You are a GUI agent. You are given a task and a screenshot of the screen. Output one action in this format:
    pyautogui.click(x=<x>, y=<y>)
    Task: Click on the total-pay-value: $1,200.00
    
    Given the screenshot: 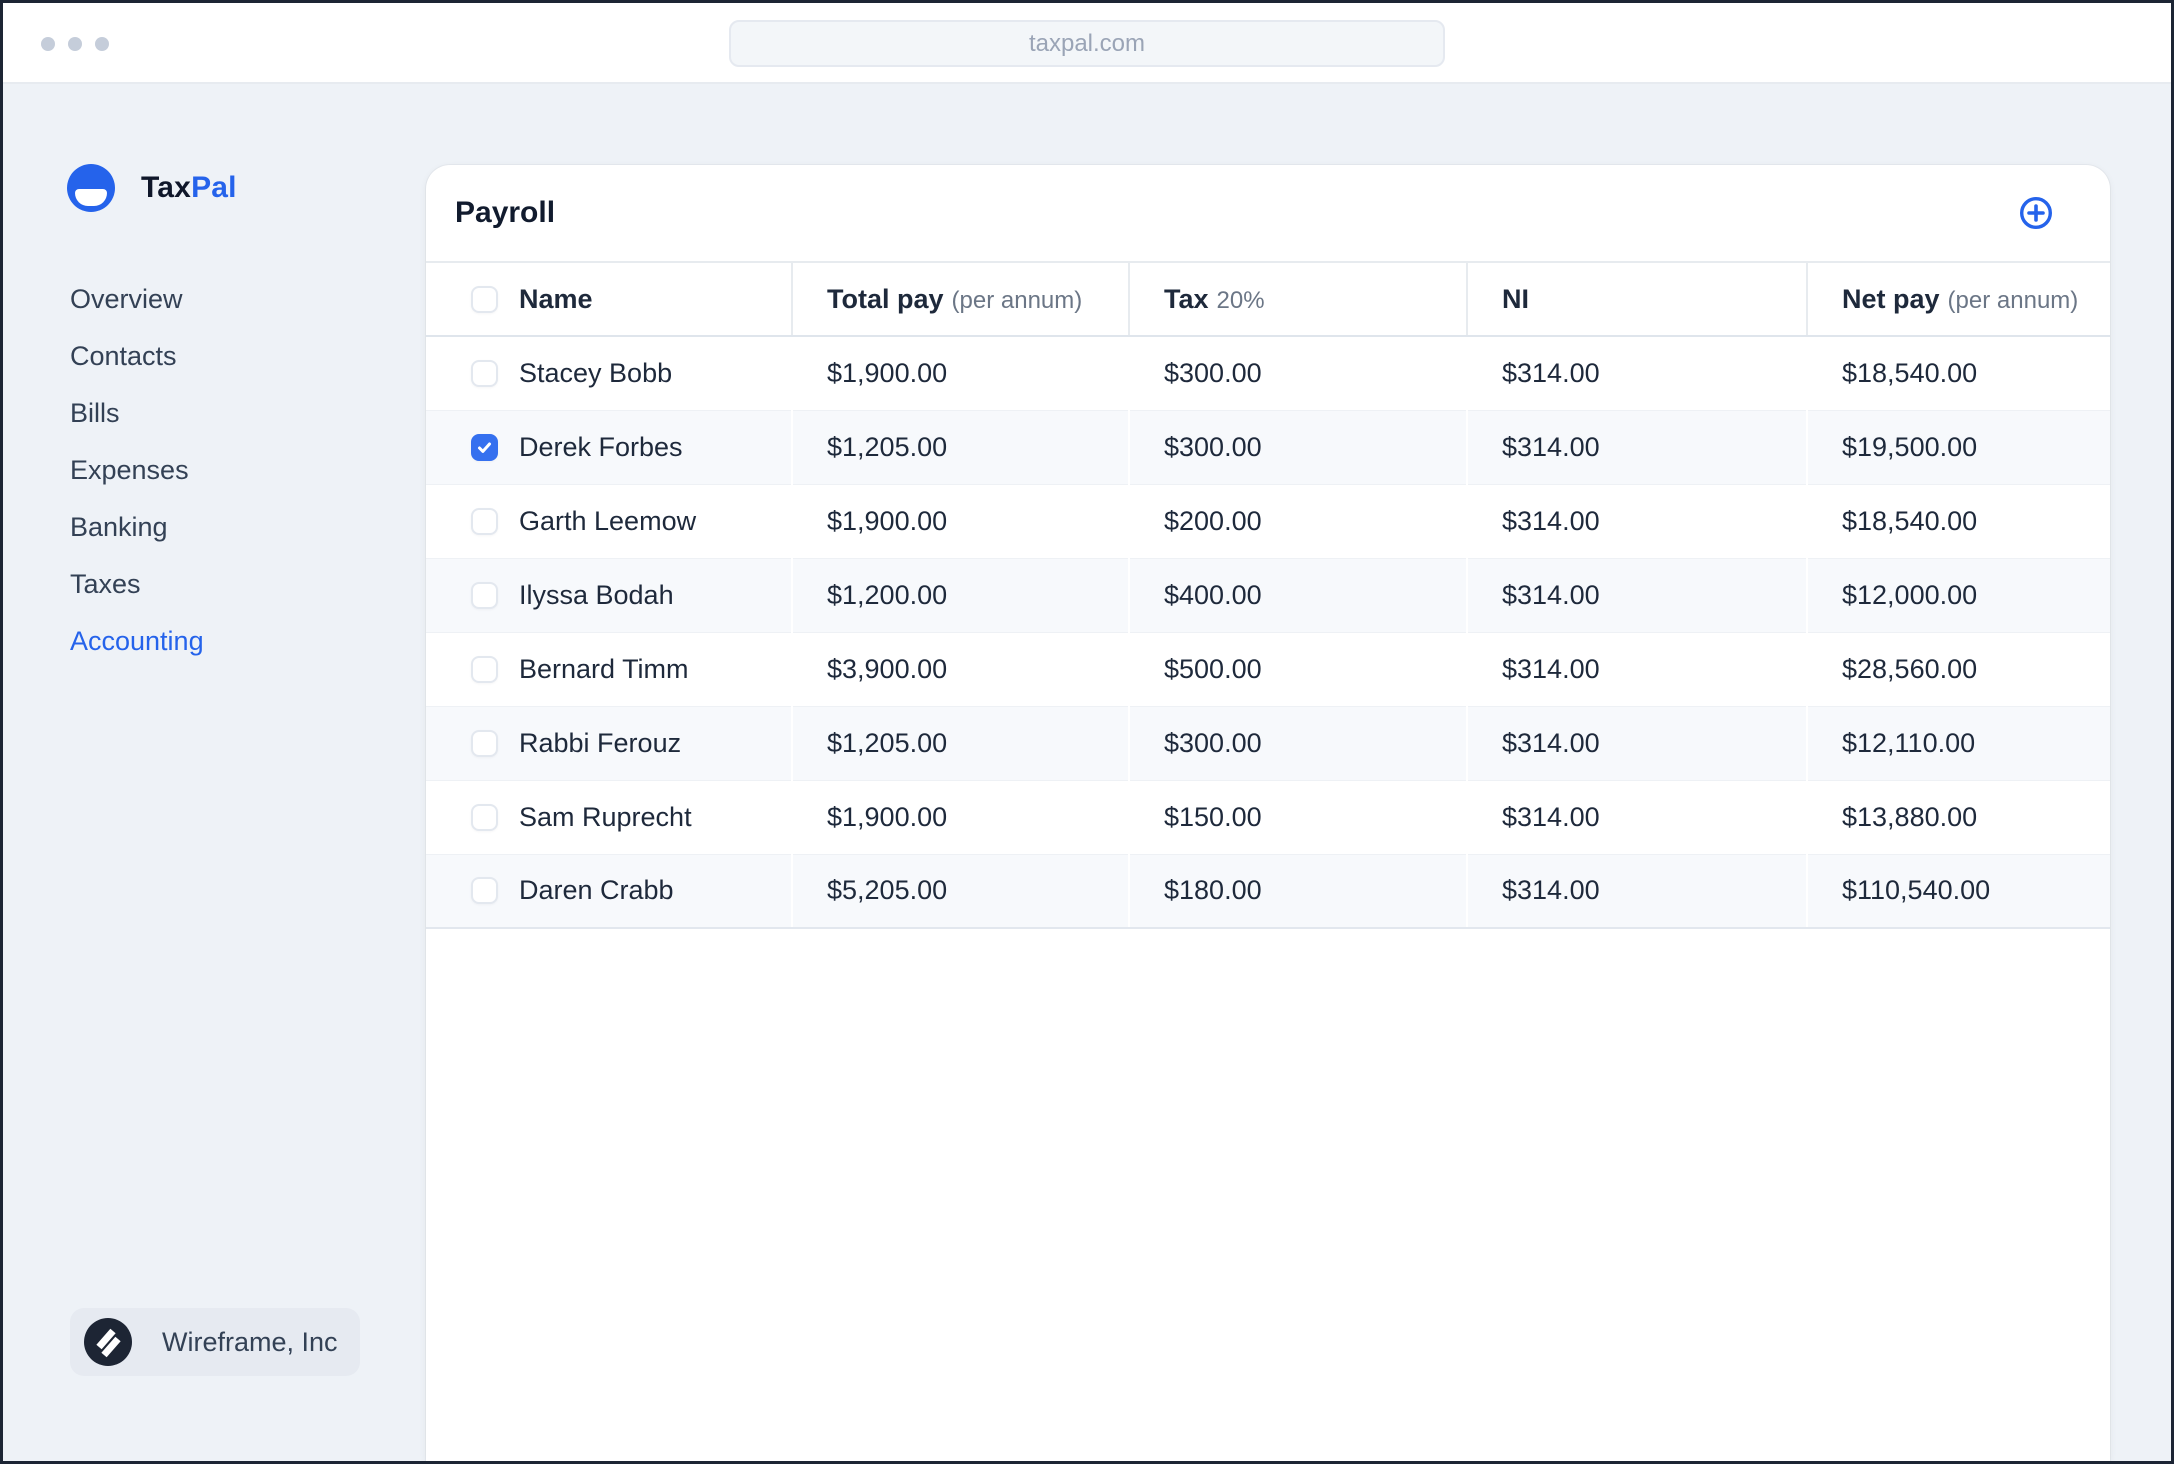 What is the action you would take?
    pyautogui.click(x=887, y=594)
    